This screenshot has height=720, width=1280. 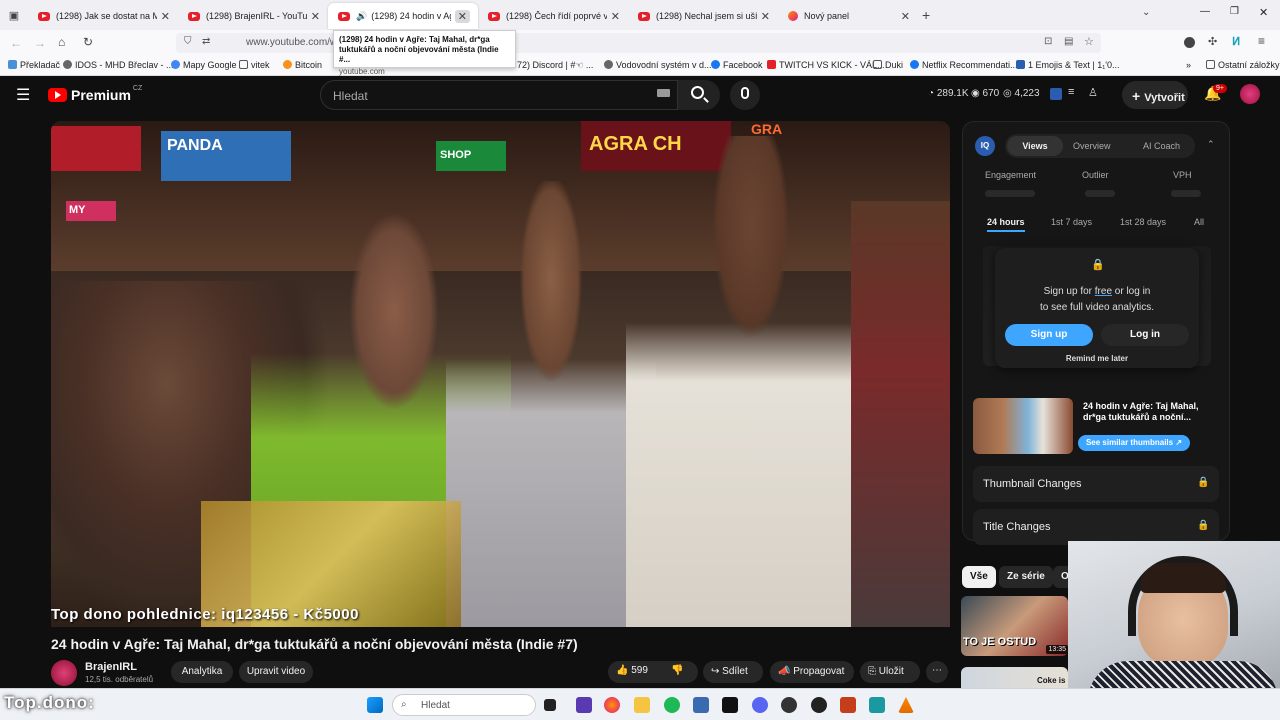 What do you see at coordinates (204, 65) in the screenshot?
I see `bookmark-maps: Mapy Google` at bounding box center [204, 65].